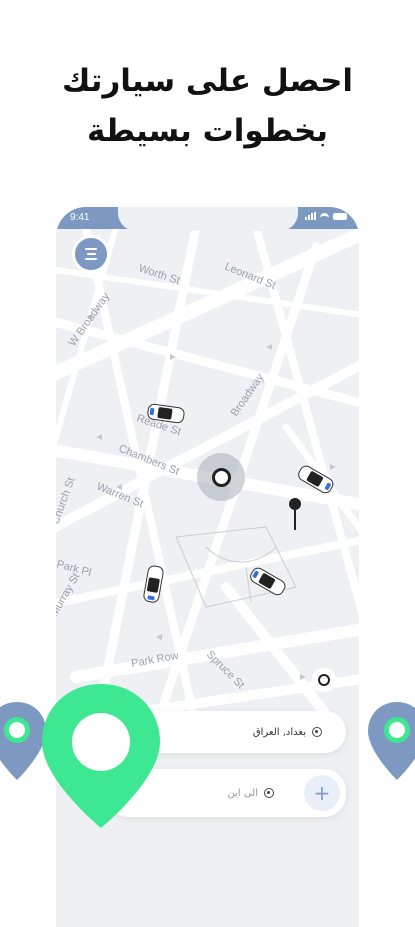 The width and height of the screenshot is (415, 927). What do you see at coordinates (340, 216) in the screenshot?
I see `battery-icon` at bounding box center [340, 216].